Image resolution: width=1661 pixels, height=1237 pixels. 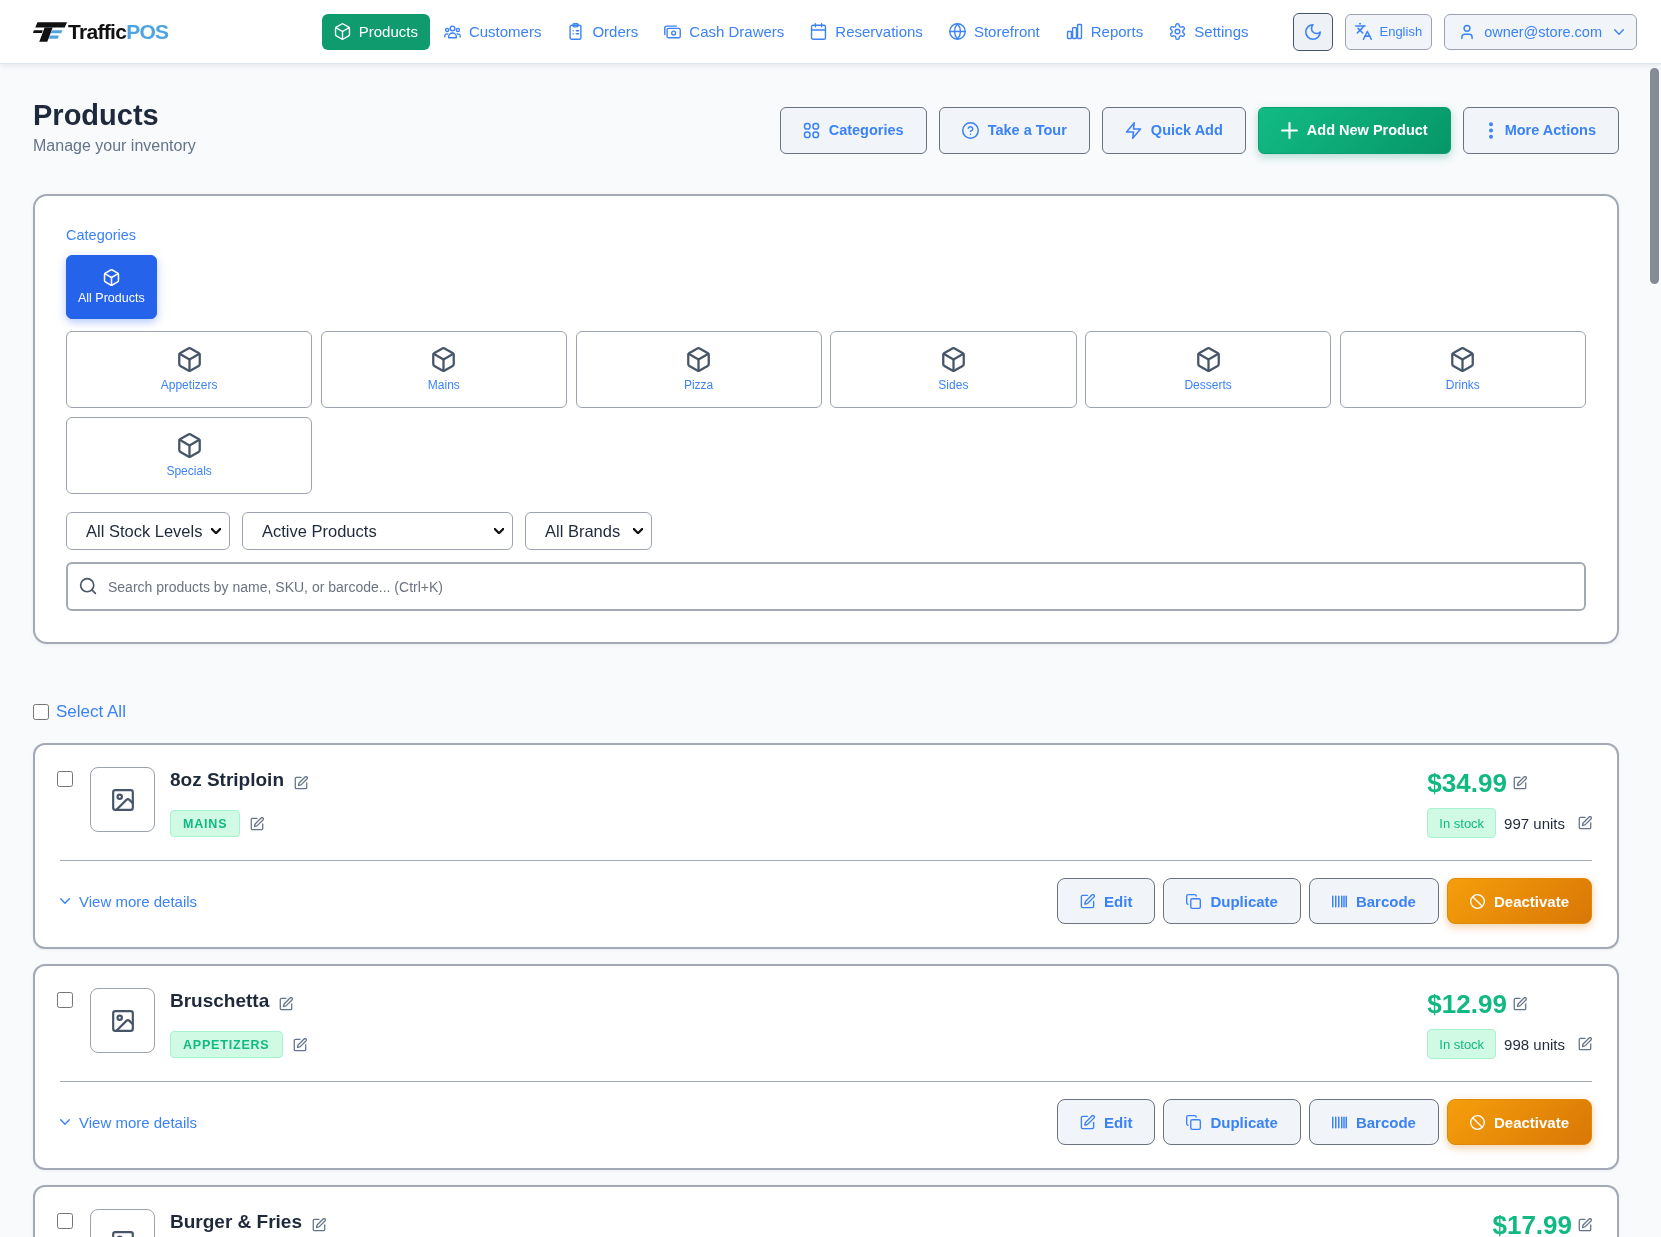 What do you see at coordinates (957, 31) in the screenshot?
I see `globe-icon` at bounding box center [957, 31].